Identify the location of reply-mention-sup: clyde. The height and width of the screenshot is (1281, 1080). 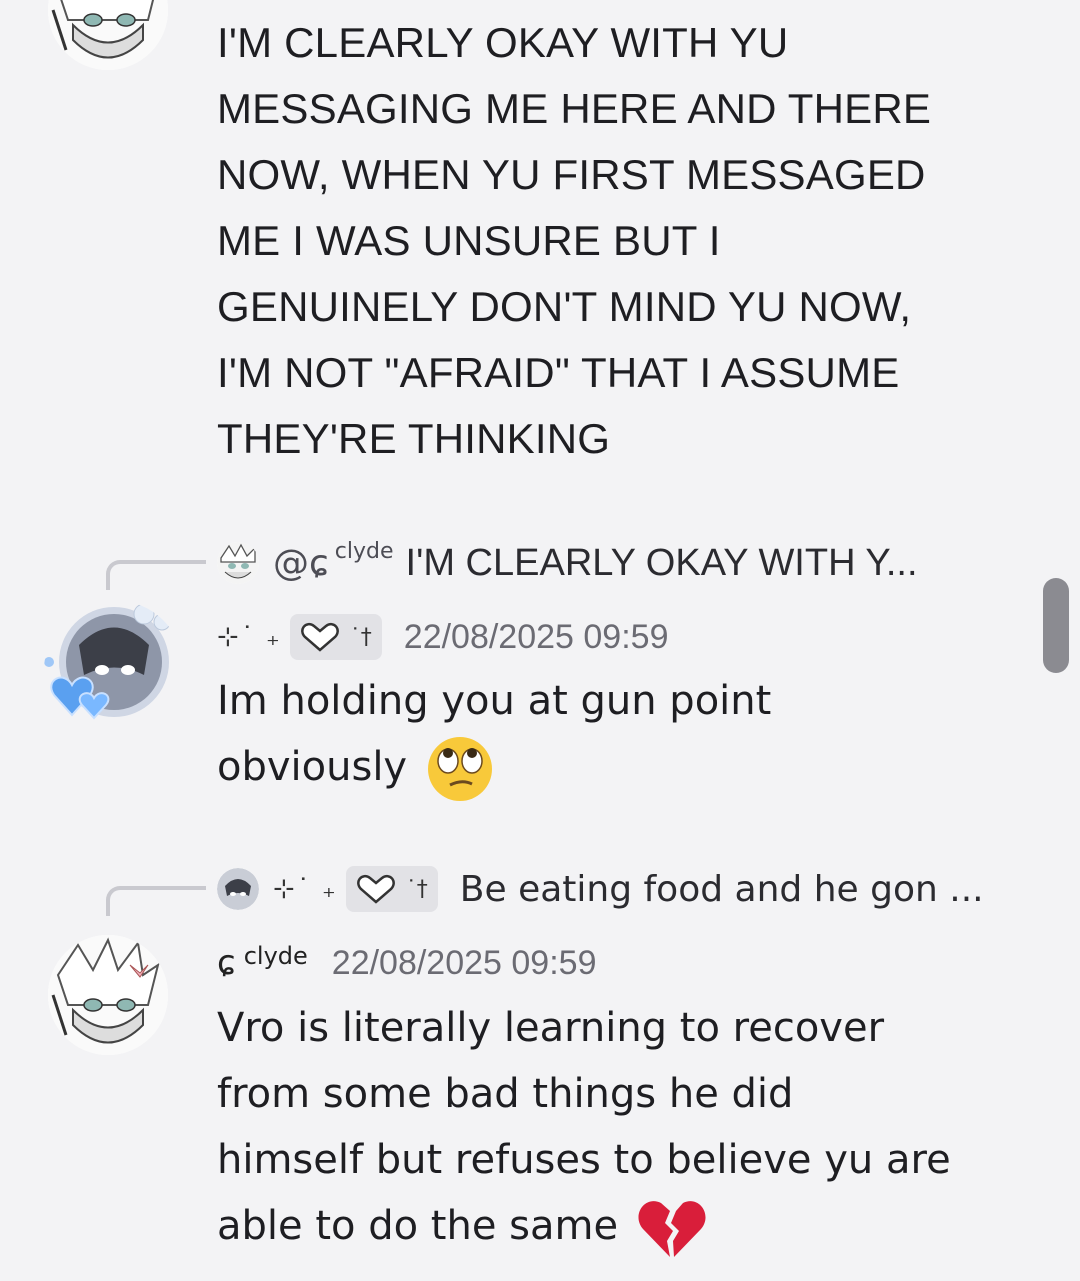
(364, 551).